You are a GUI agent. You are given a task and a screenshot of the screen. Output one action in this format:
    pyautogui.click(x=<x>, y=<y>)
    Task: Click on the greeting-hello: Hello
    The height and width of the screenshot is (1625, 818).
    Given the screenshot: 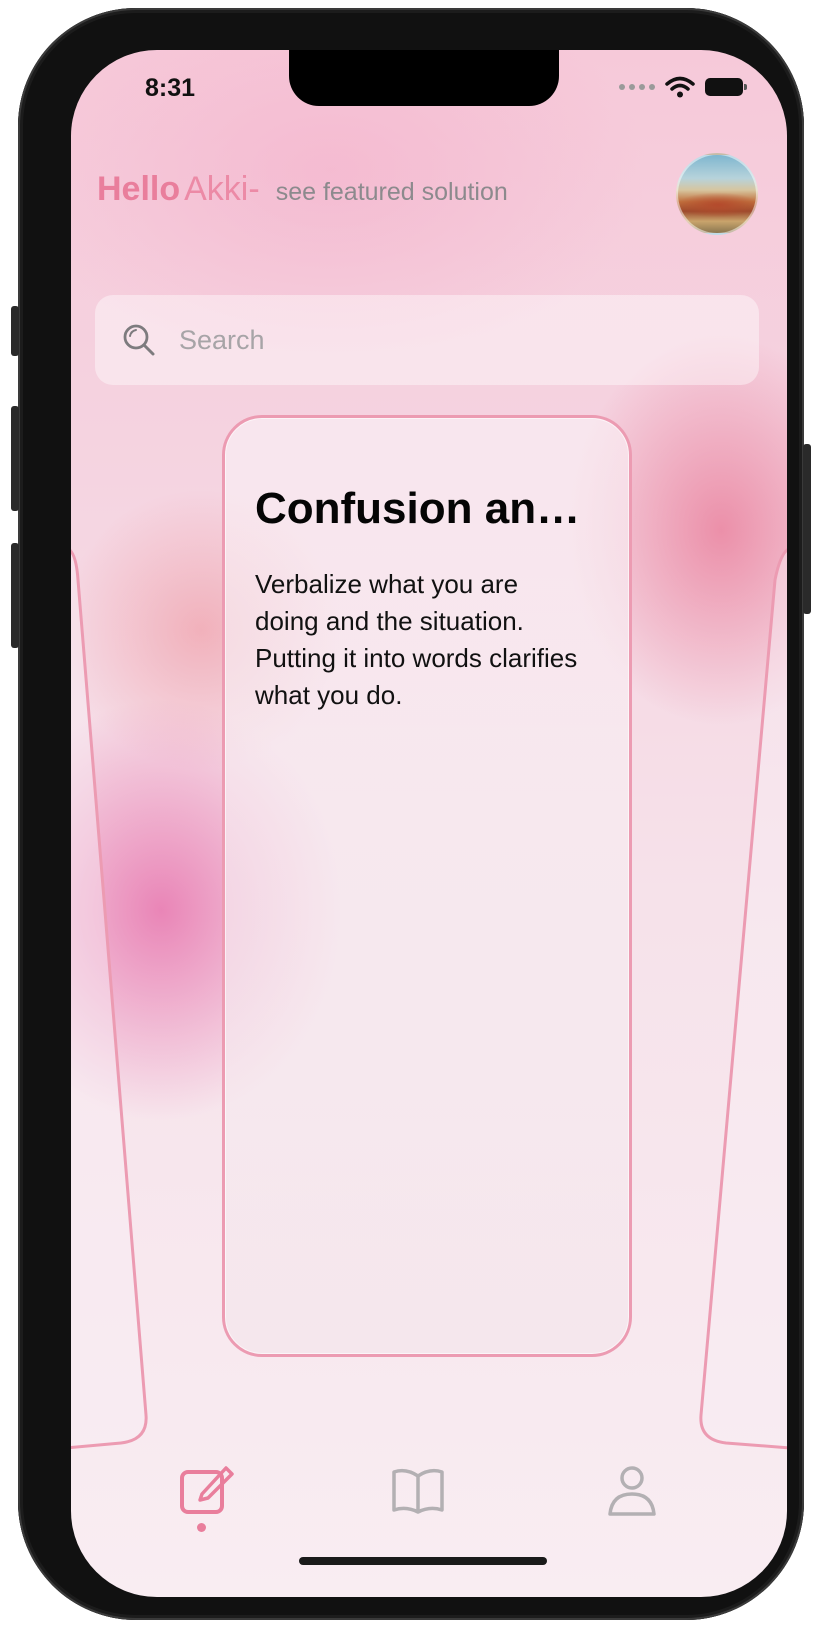 What is the action you would take?
    pyautogui.click(x=139, y=189)
    